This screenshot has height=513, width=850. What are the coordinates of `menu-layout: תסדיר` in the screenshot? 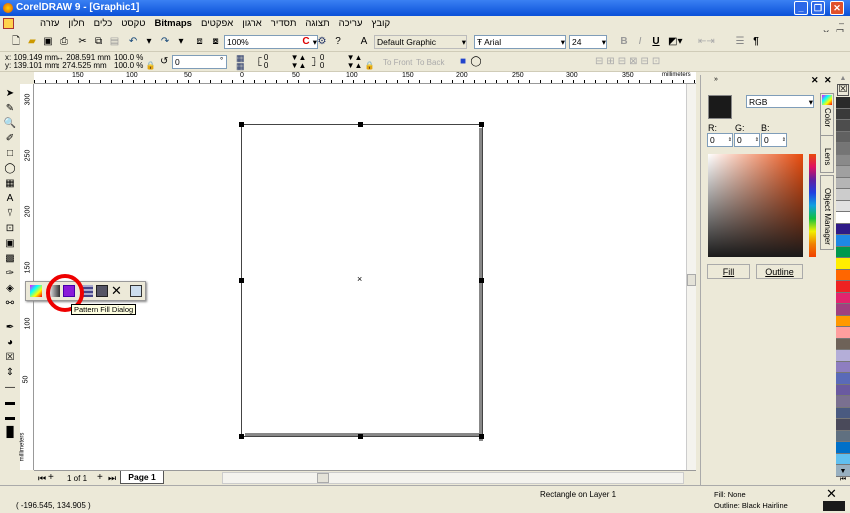 It's located at (284, 23).